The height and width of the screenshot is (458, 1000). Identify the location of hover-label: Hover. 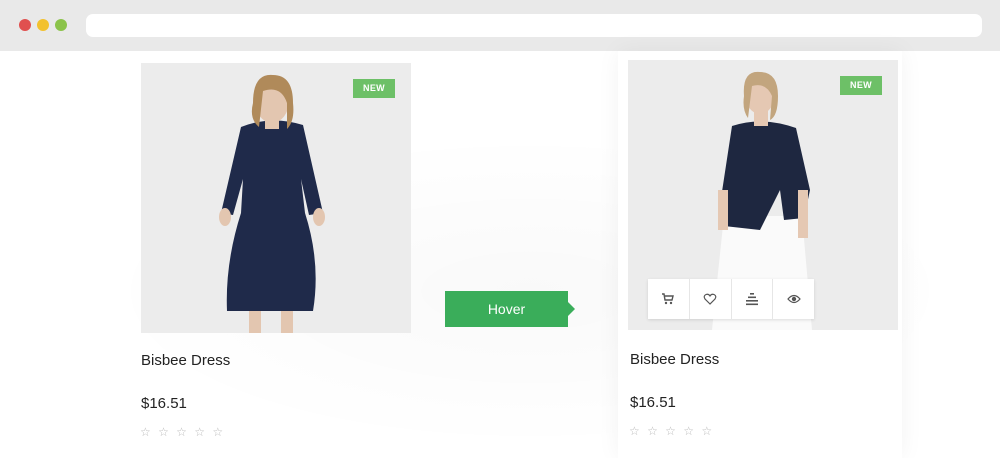
(510, 309).